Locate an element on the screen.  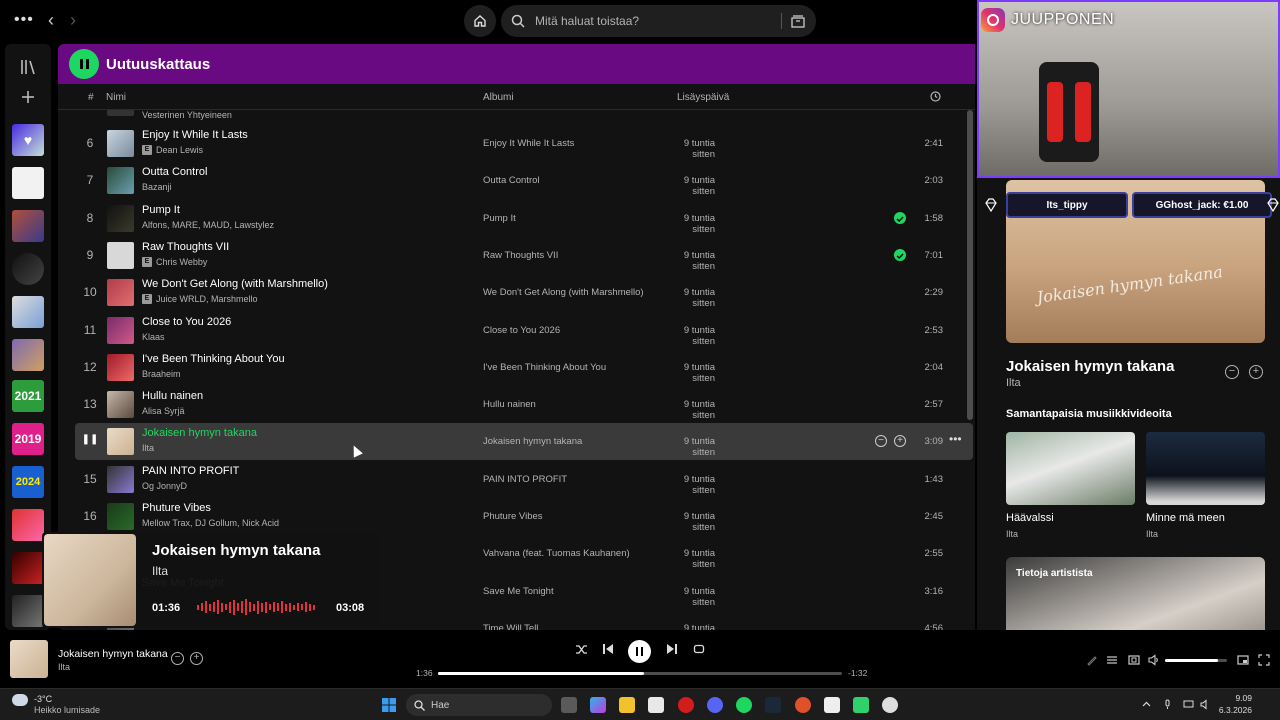
col-added: Lisäyspäivä is located at coordinates (703, 97).